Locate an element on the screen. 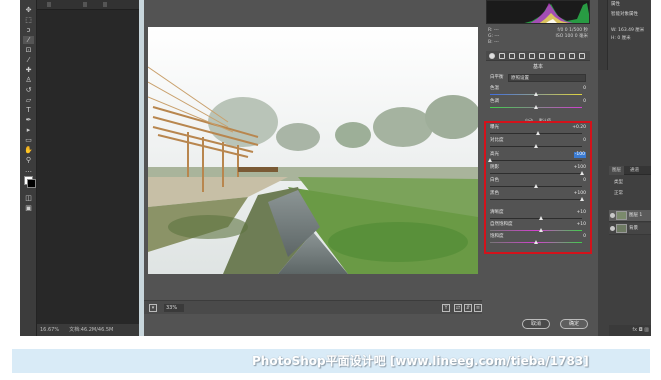 The width and height of the screenshot is (661, 380). layers-footer-icons: fx ◘ ▥ is located at coordinates (630, 330).